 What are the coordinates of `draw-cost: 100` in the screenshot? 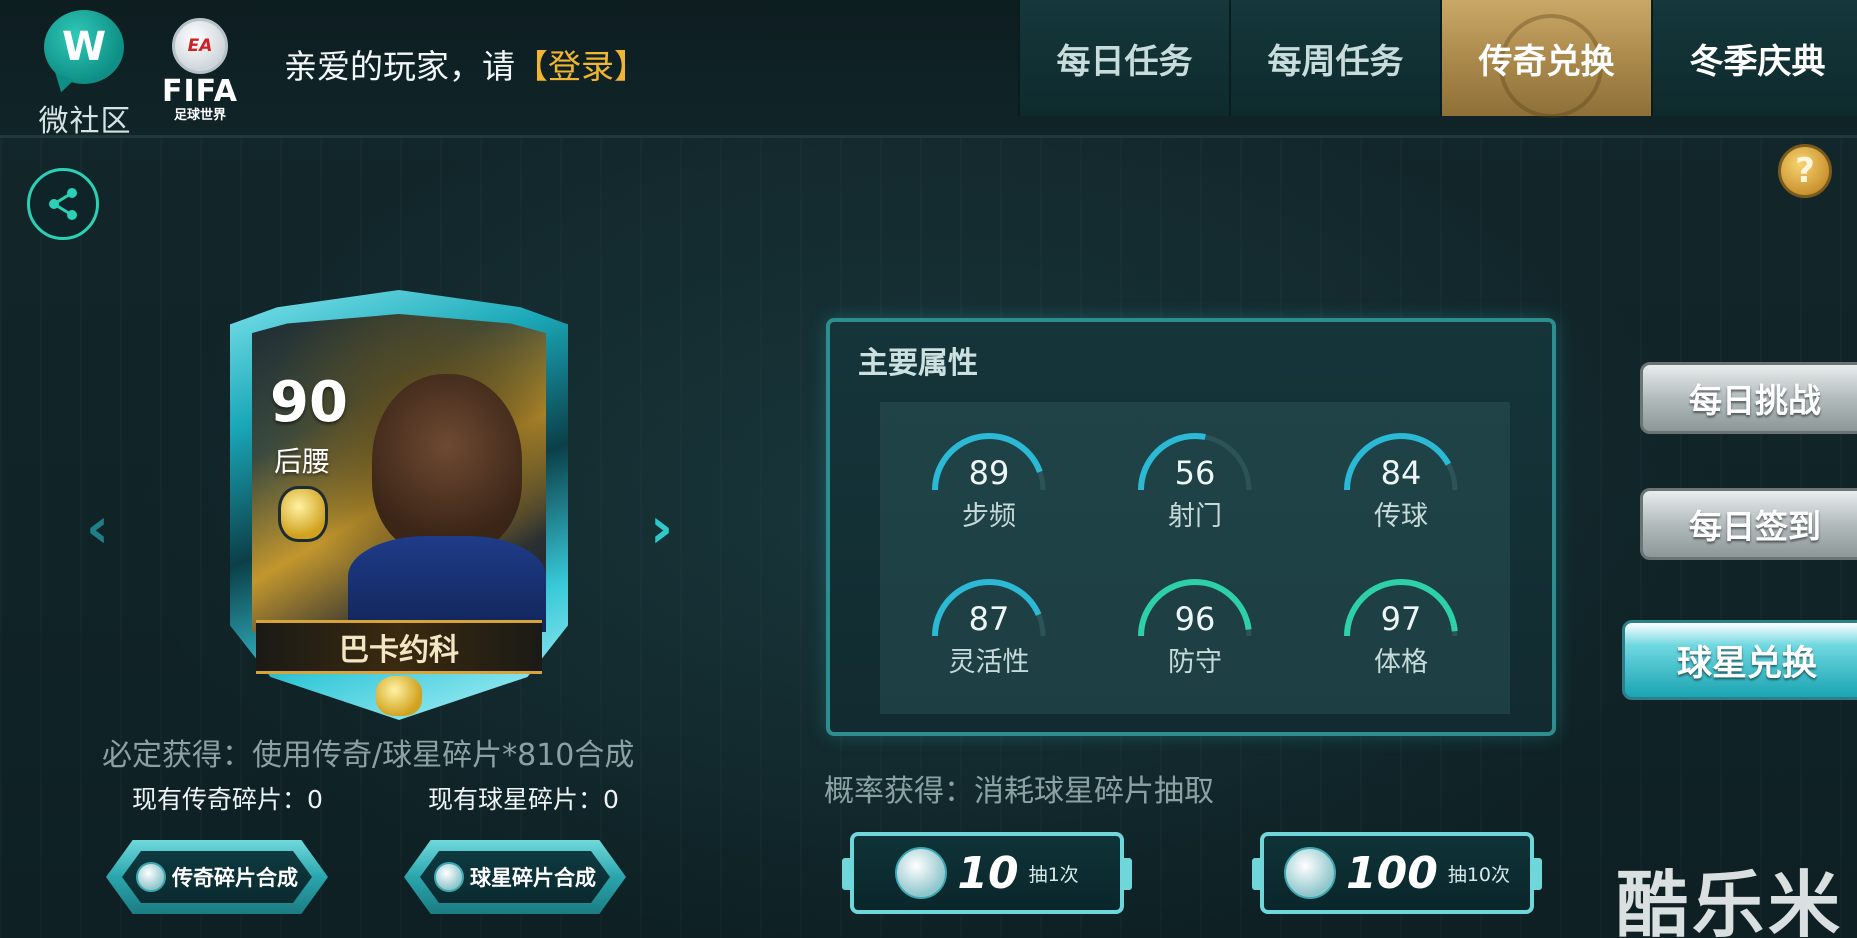 It's located at (1391, 873).